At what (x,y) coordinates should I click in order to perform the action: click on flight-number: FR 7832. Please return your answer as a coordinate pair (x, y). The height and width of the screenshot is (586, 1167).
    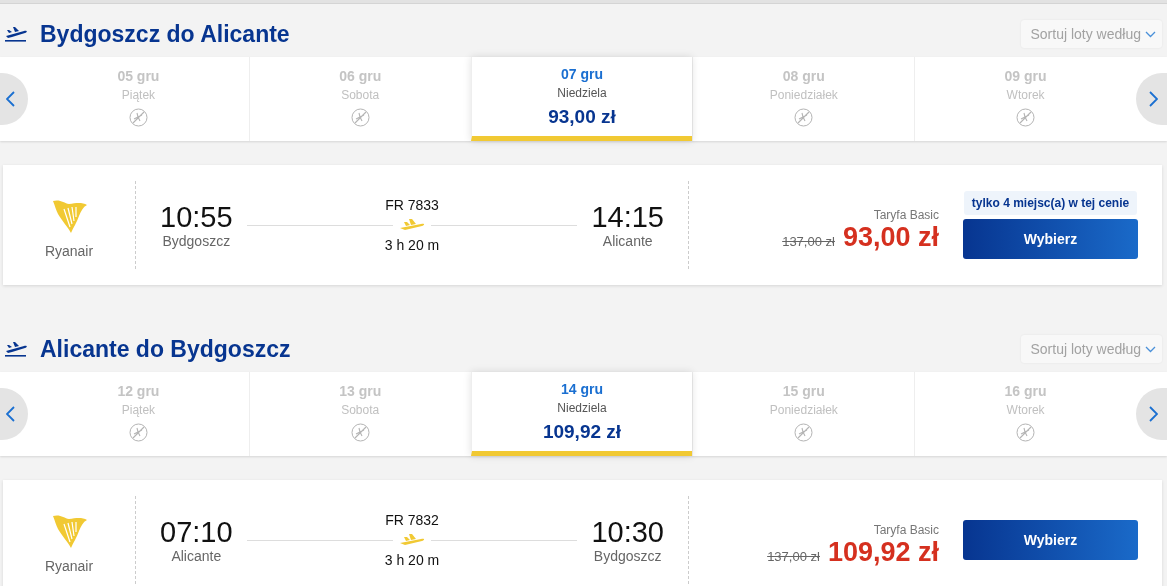
    Looking at the image, I should click on (412, 520).